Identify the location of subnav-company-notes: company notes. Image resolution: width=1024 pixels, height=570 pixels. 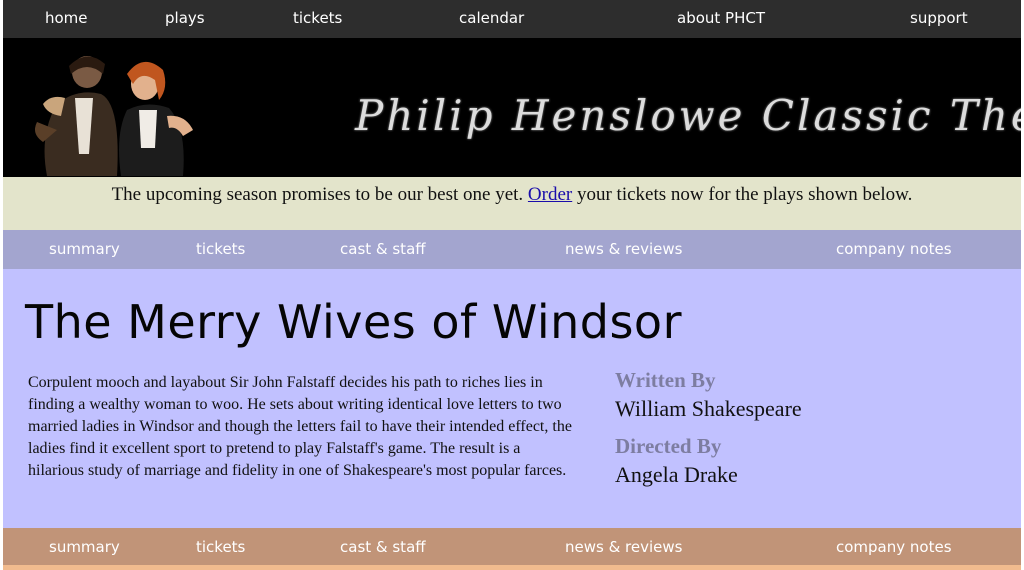
(894, 249).